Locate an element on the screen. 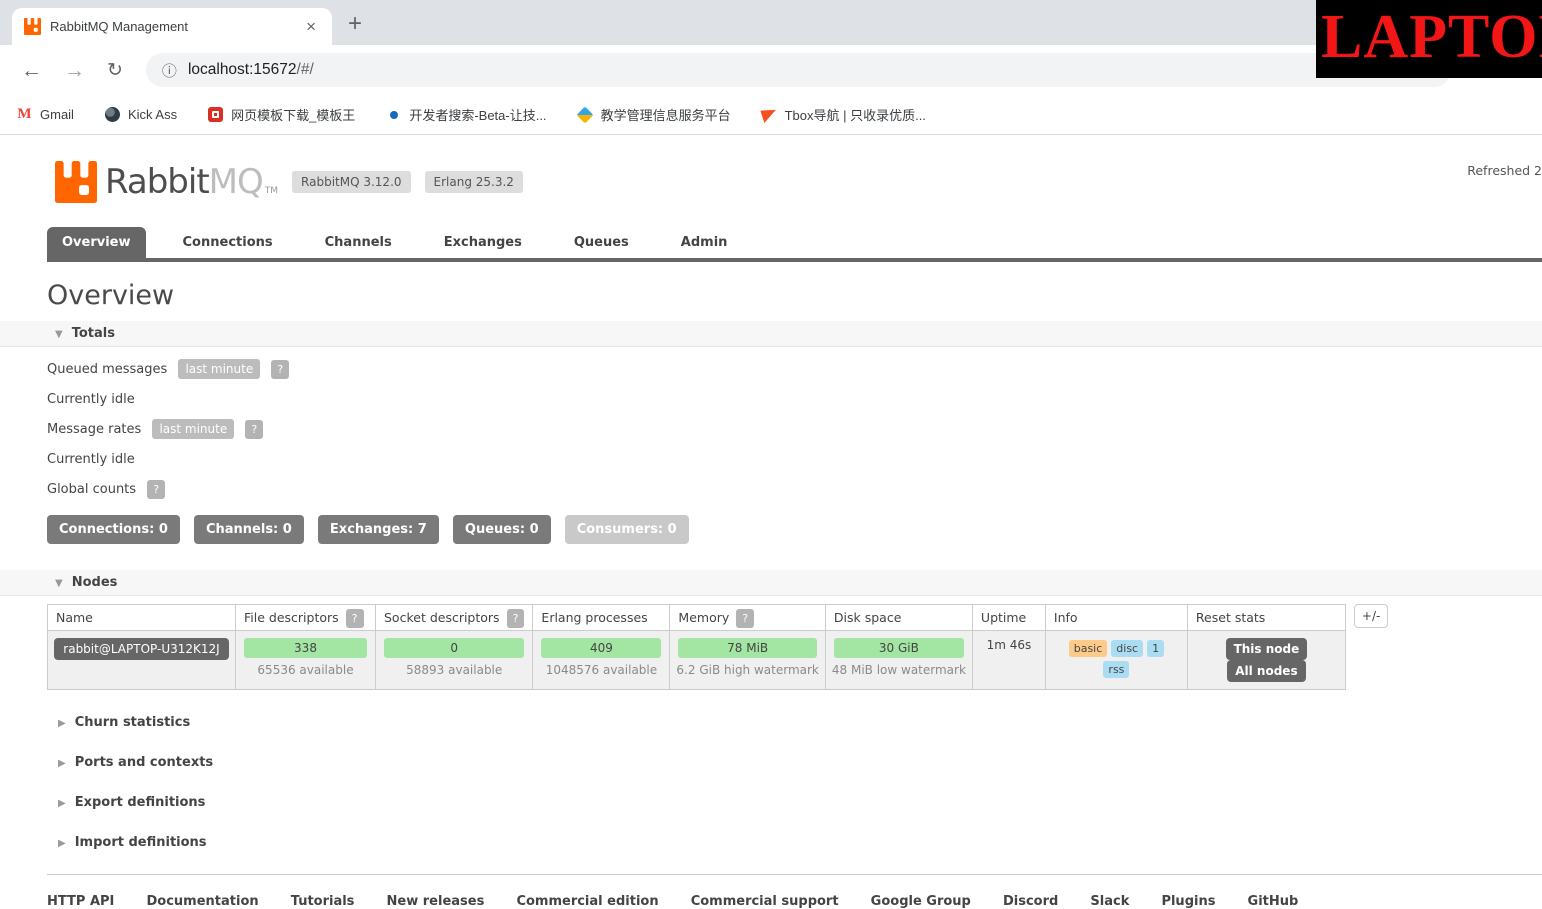 The width and height of the screenshot is (1542, 909). watermark-overlay: LAPTOP is located at coordinates (1429, 39).